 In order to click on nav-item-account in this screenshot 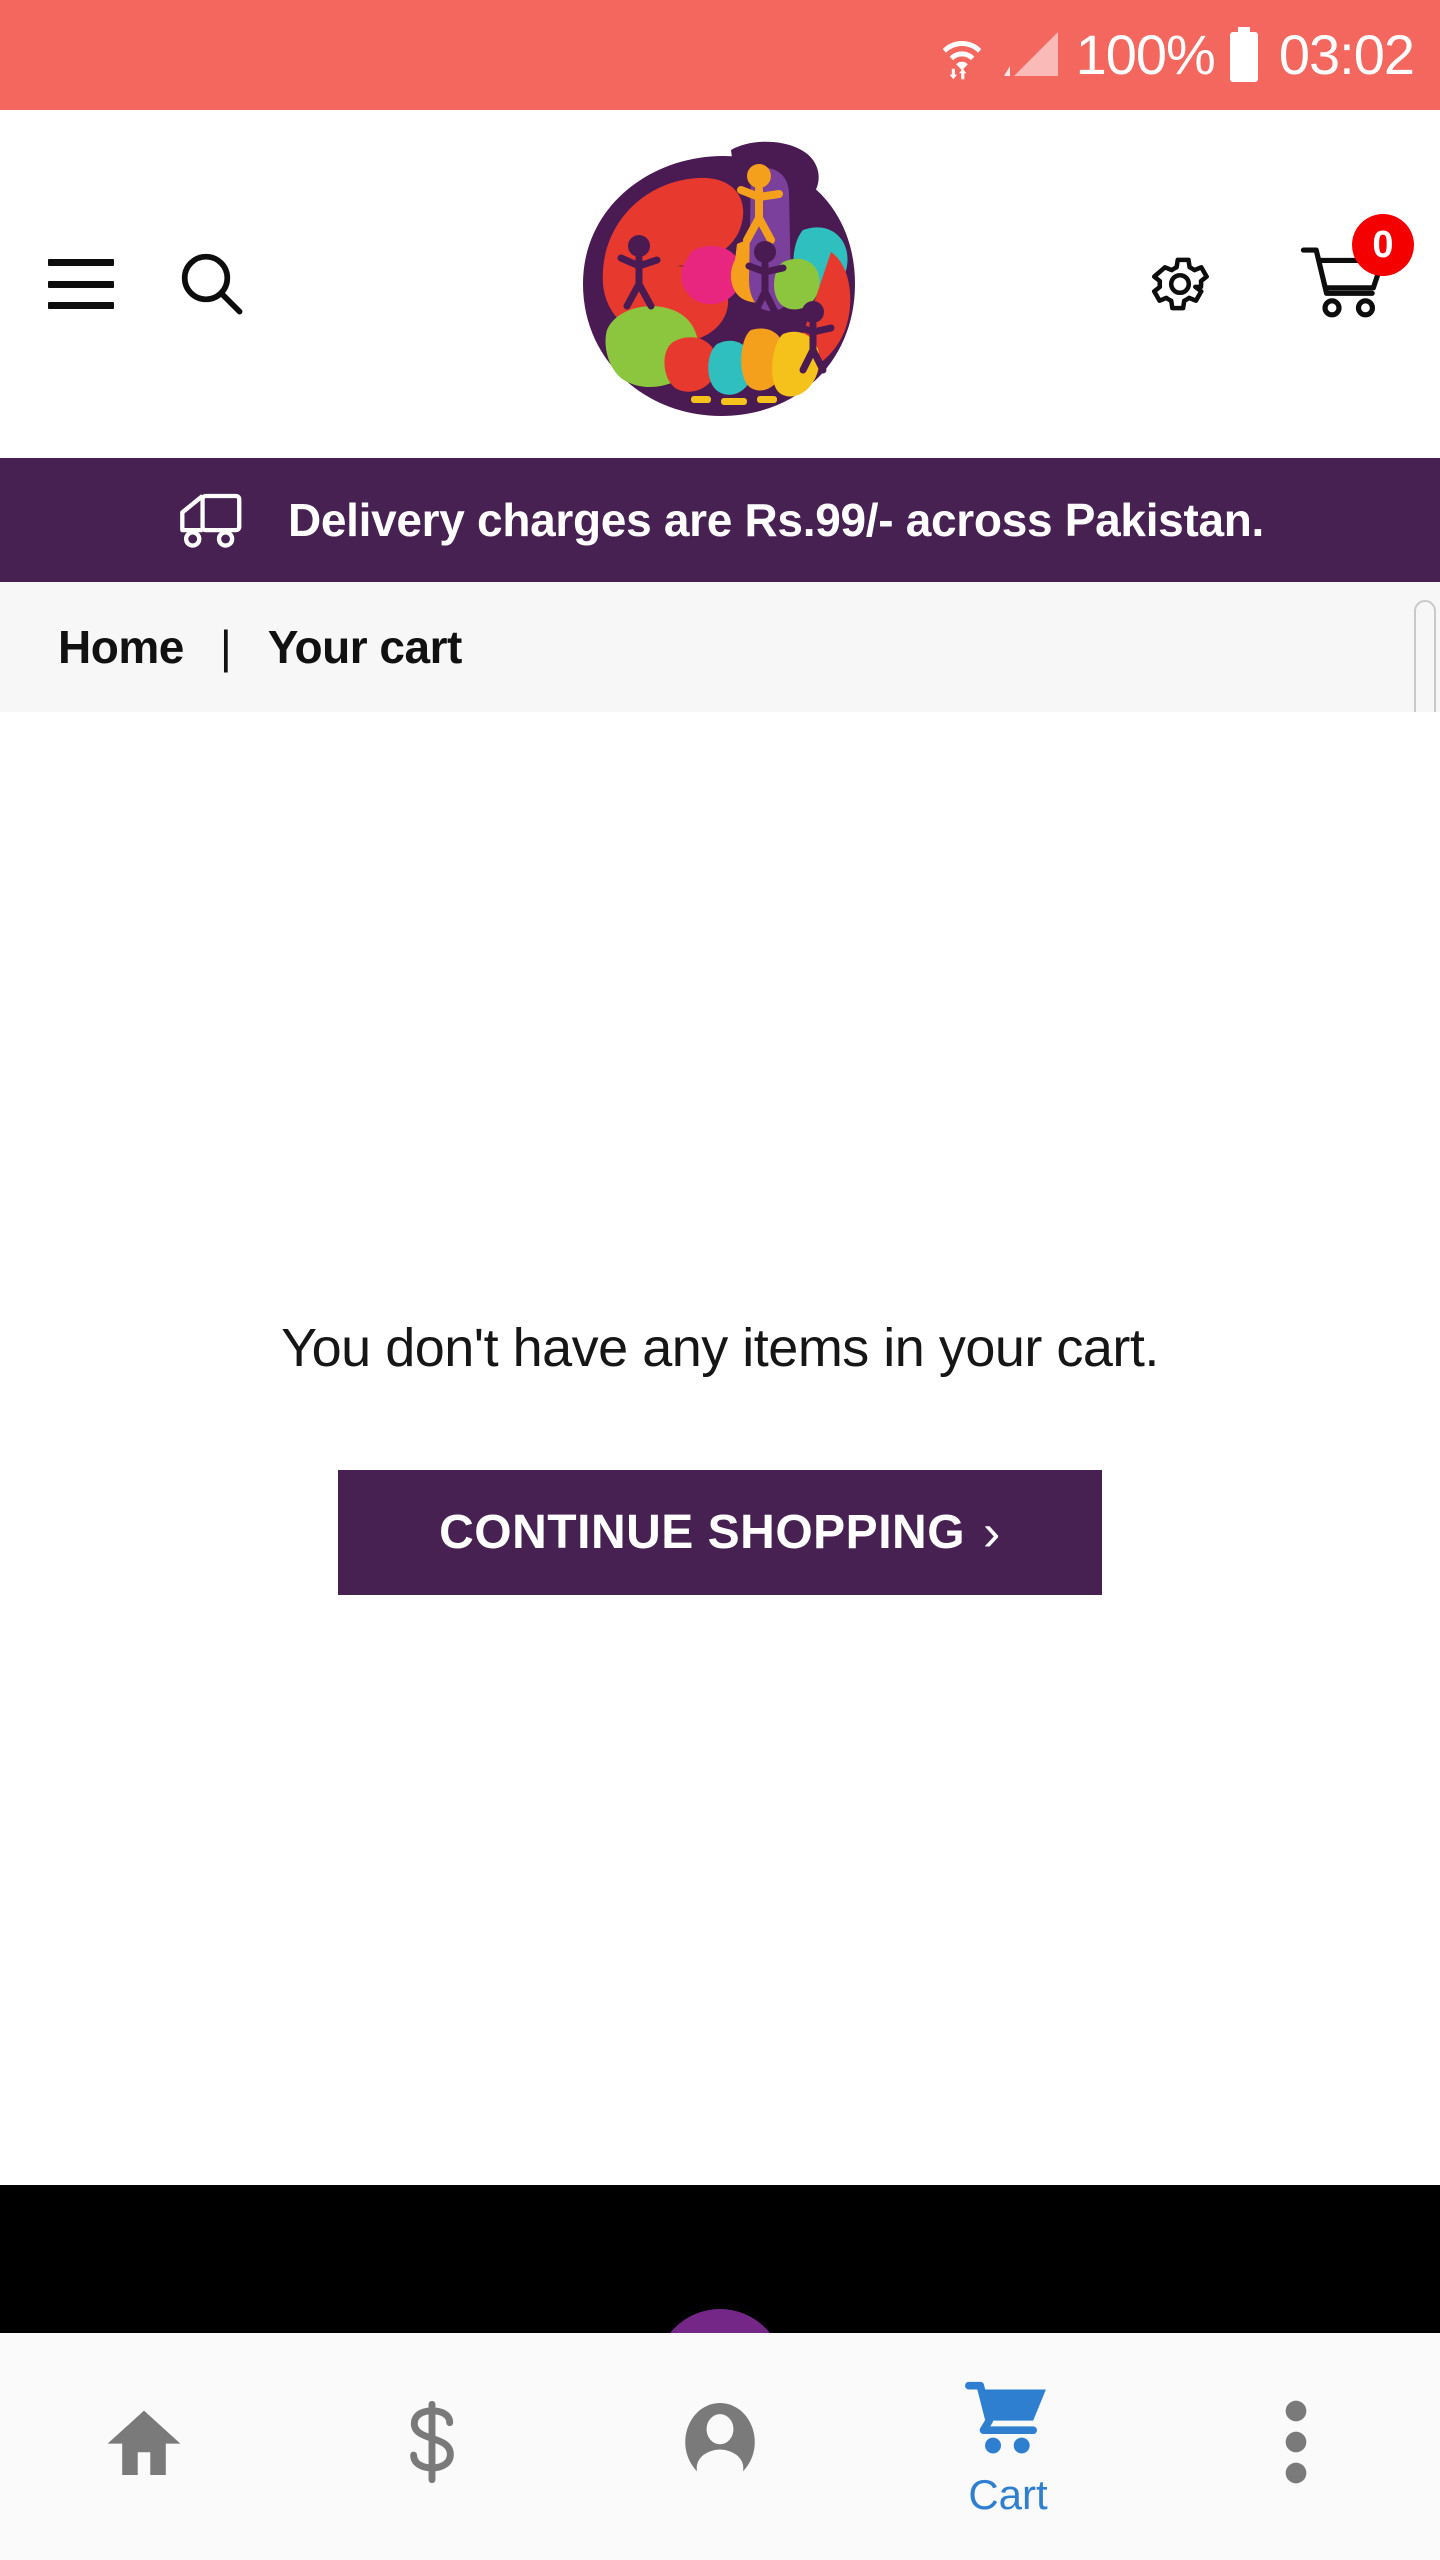, I will do `click(720, 2446)`.